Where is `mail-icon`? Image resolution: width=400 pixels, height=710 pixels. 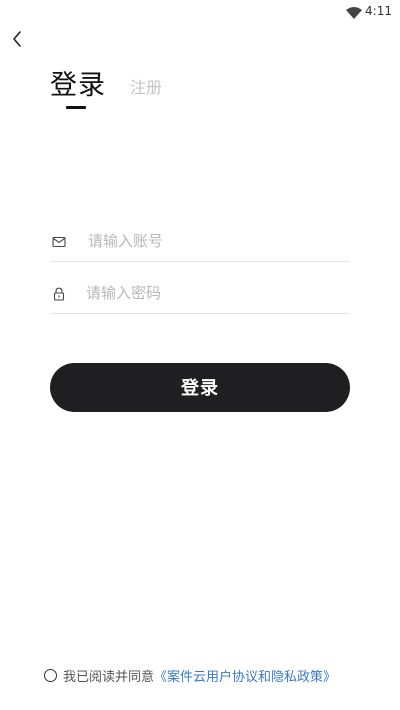
mail-icon is located at coordinates (59, 241).